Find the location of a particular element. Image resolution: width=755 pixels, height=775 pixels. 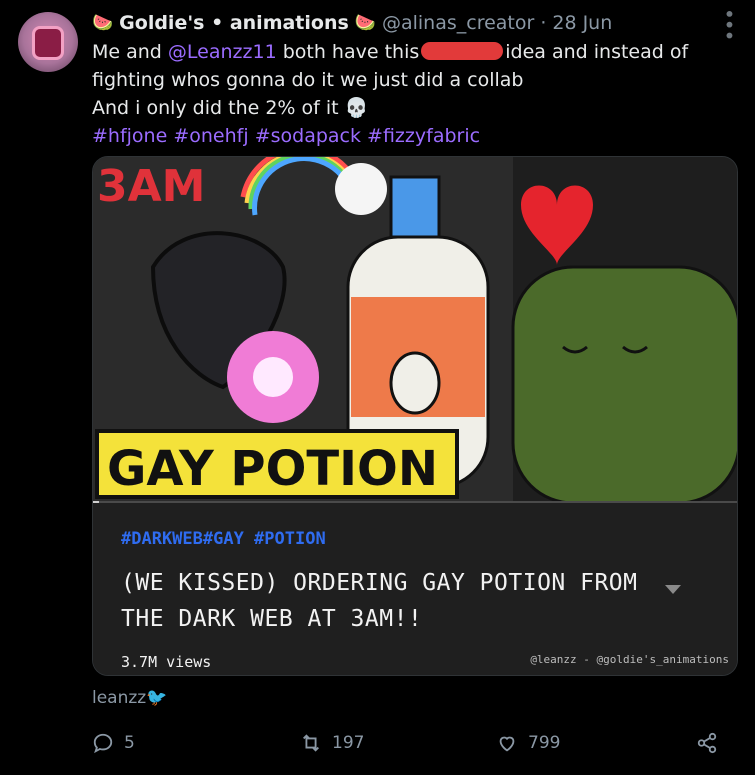

display-name: Goldie's • animations is located at coordinates (234, 23).